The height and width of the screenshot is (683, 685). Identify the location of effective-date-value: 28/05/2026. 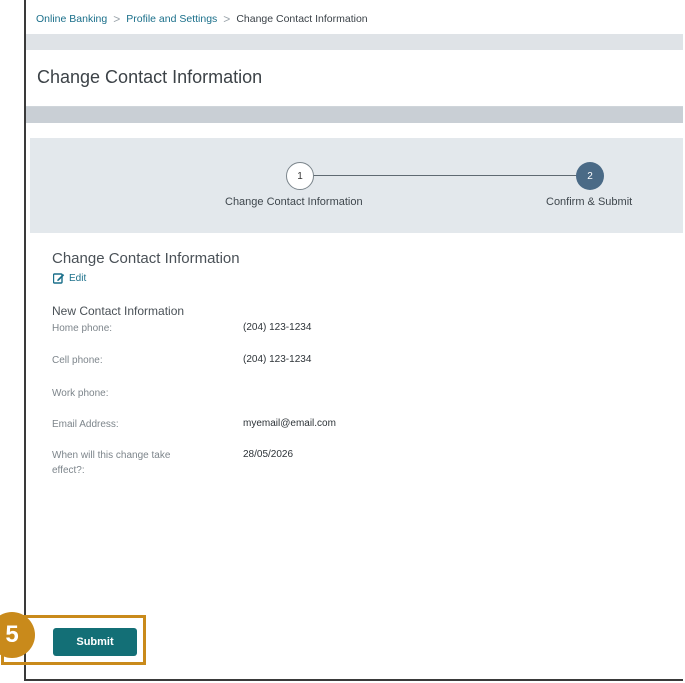
(268, 454).